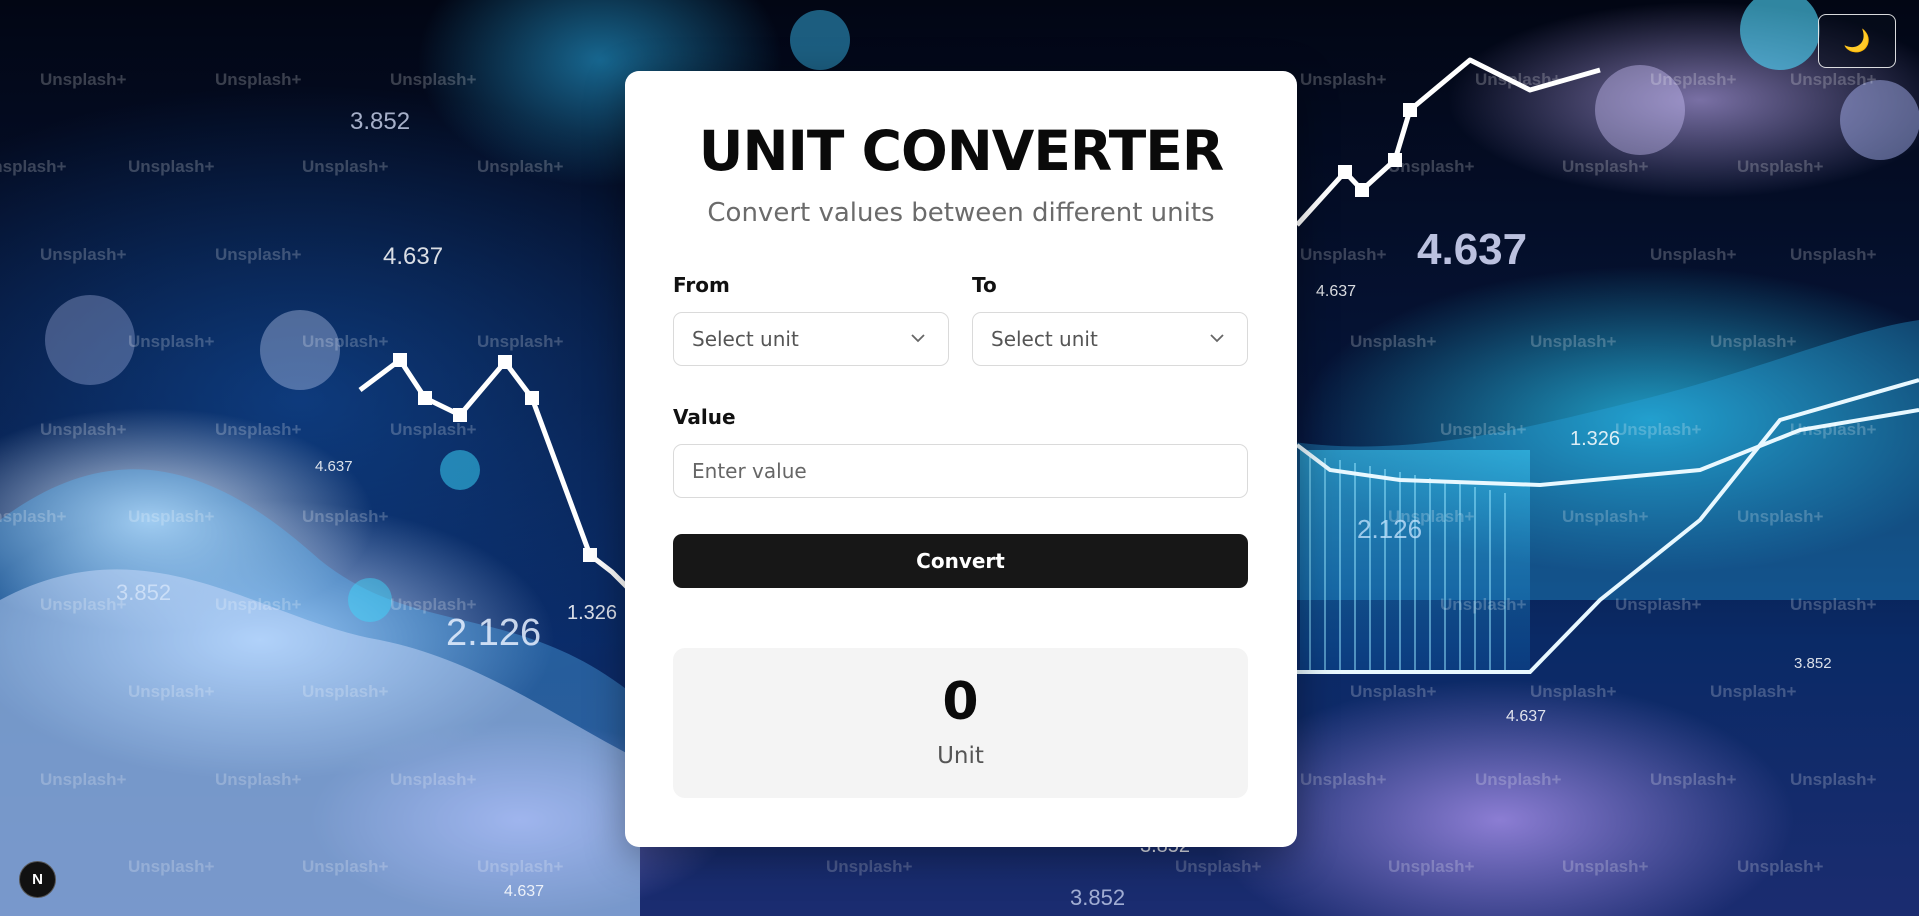  What do you see at coordinates (960, 756) in the screenshot?
I see `result-unit: Unit` at bounding box center [960, 756].